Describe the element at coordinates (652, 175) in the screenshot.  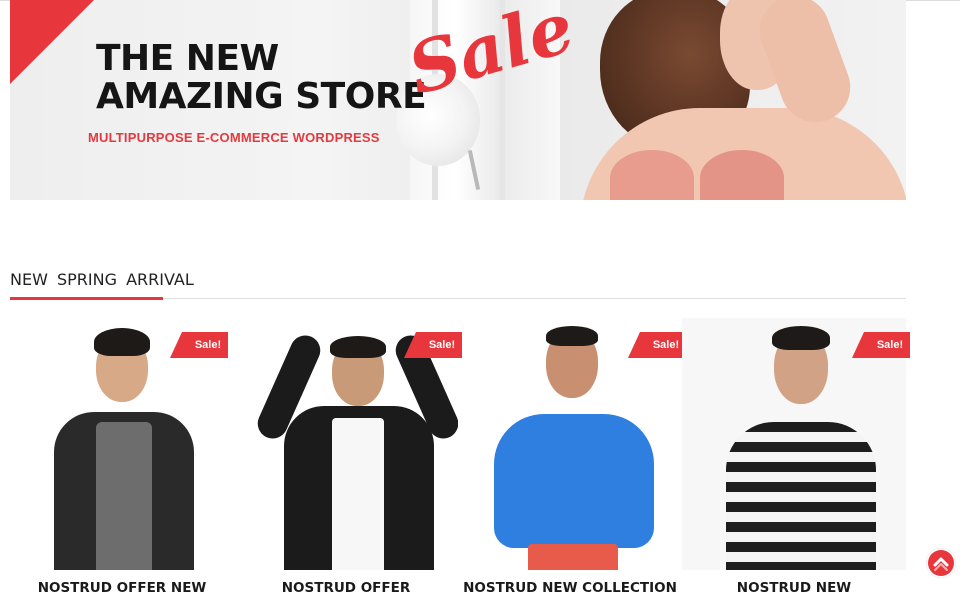
I see `model-garment-left` at that location.